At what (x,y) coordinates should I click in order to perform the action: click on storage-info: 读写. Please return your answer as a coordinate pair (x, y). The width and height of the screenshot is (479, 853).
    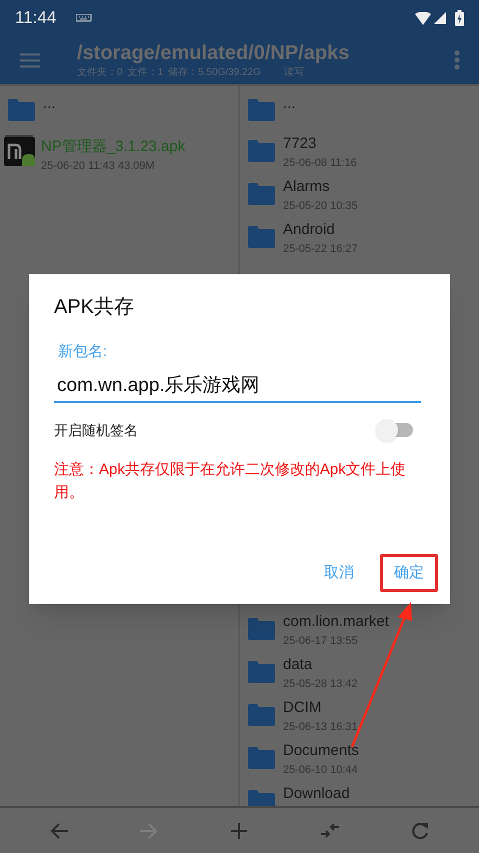
    Looking at the image, I should click on (294, 73).